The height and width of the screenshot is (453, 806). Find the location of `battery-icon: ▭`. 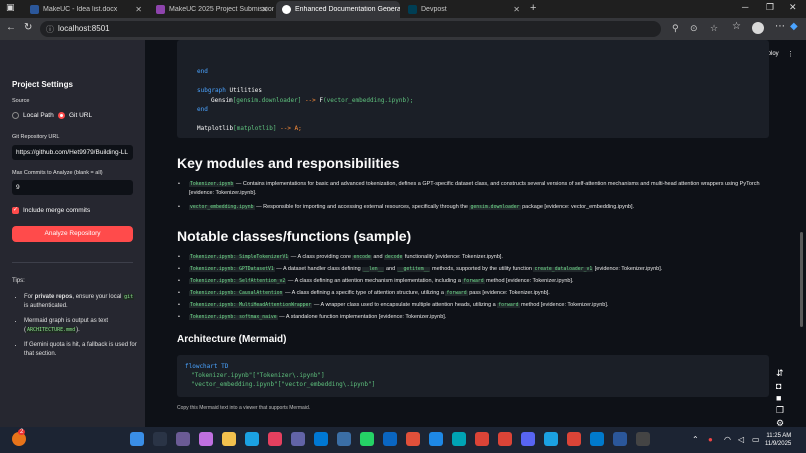

battery-icon: ▭ is located at coordinates (756, 439).